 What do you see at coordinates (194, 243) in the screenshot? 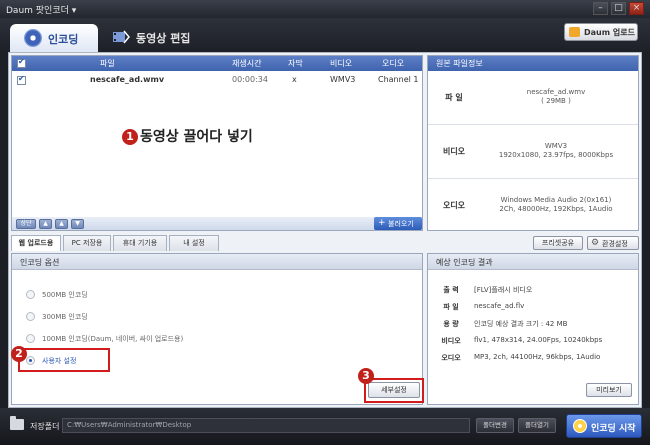
I see `tab-my-settings: 내 설정` at bounding box center [194, 243].